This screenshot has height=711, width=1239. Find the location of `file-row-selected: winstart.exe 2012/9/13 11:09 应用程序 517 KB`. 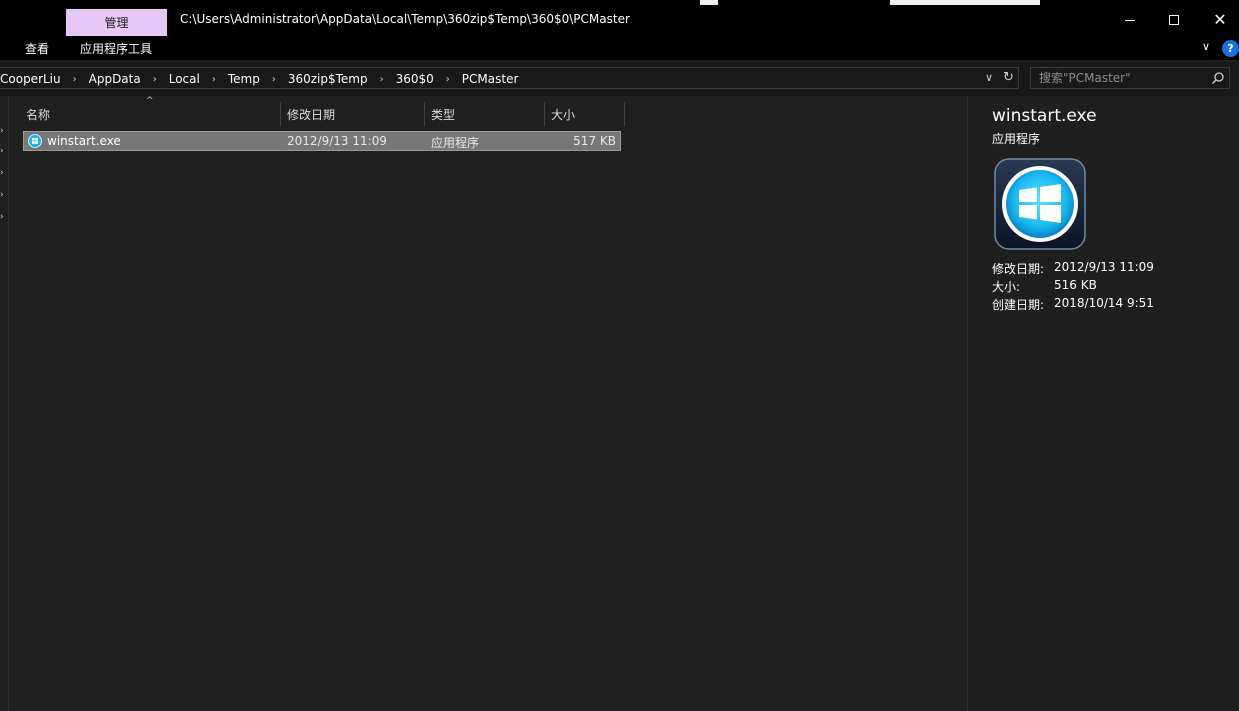

file-row-selected: winstart.exe 2012/9/13 11:09 应用程序 517 KB is located at coordinates (322, 141).